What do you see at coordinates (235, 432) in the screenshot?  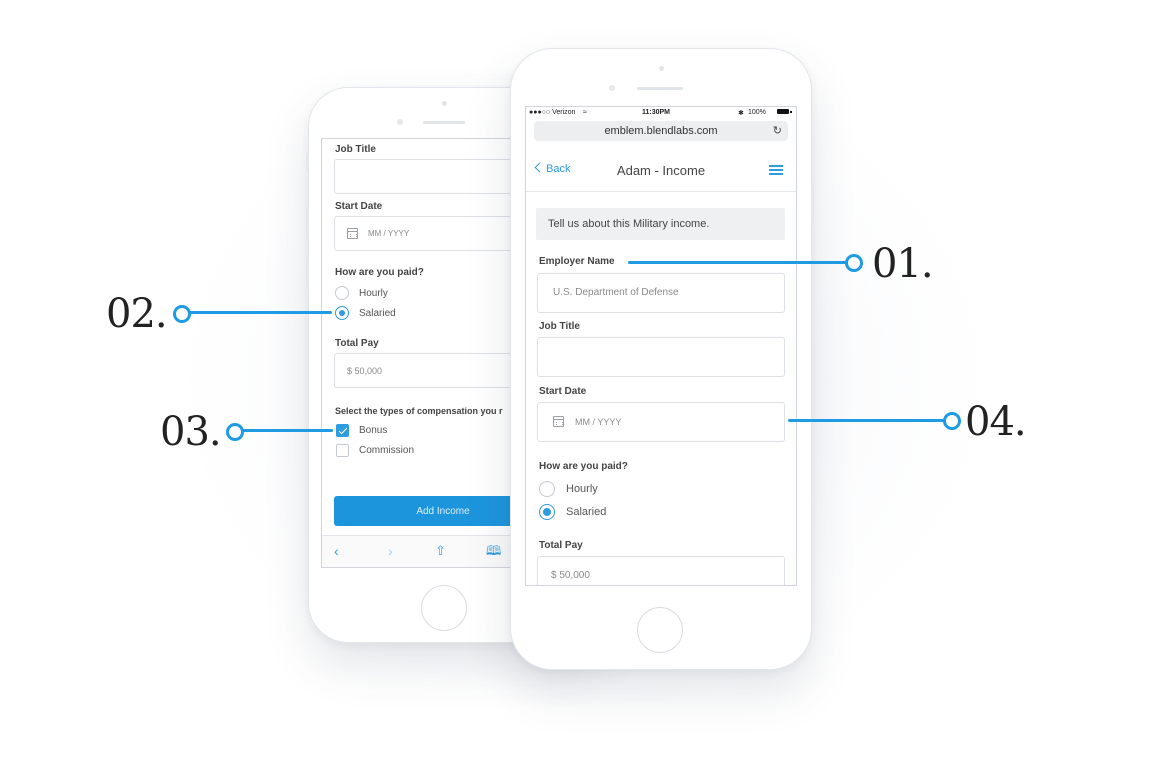 I see `callout-03-dot` at bounding box center [235, 432].